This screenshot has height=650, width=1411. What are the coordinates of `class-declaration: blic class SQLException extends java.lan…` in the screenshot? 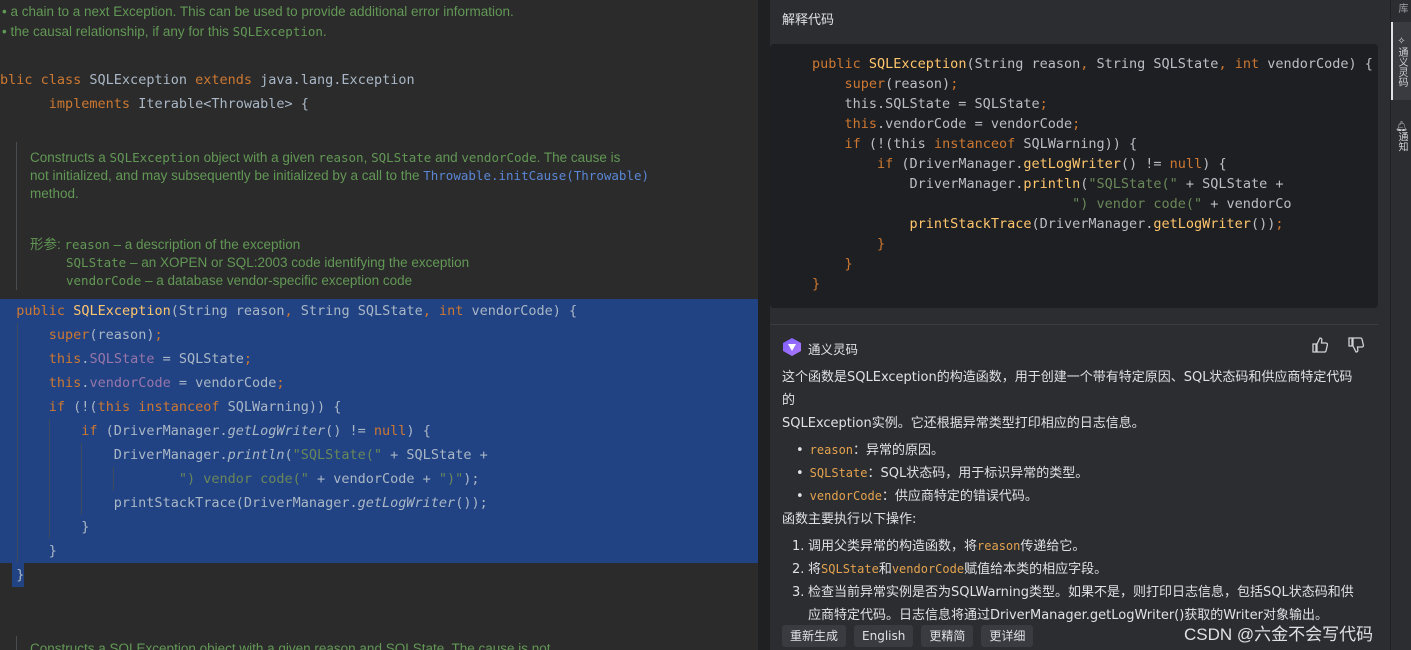 It's located at (207, 80).